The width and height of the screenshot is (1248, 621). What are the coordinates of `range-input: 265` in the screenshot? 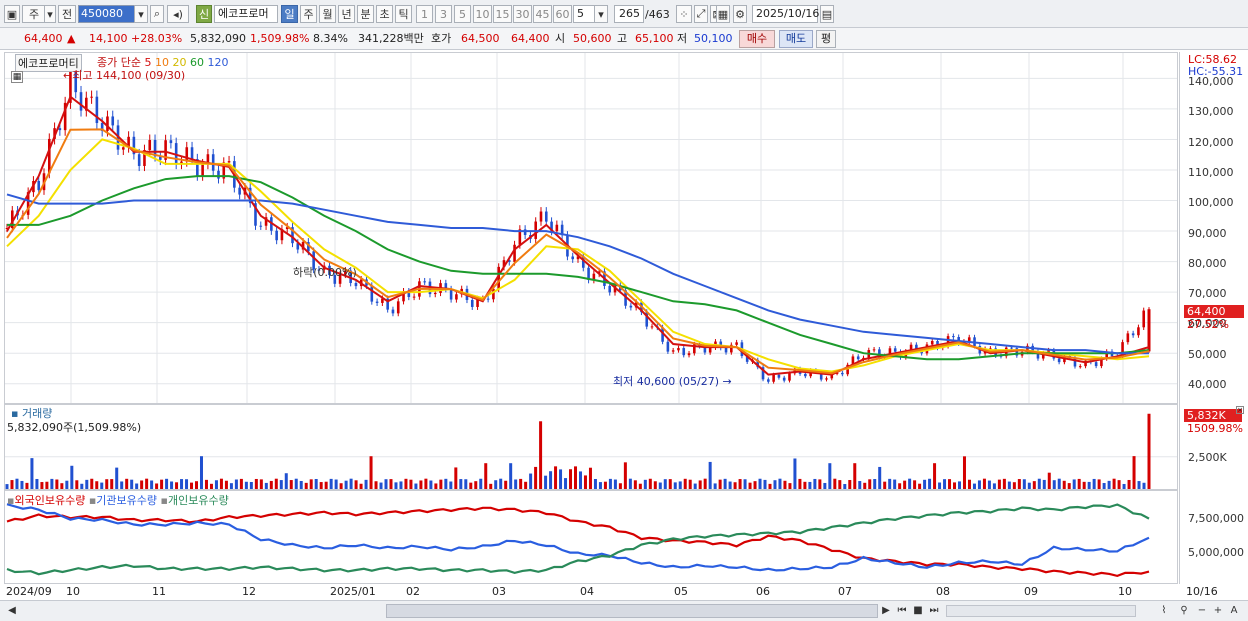 It's located at (629, 14).